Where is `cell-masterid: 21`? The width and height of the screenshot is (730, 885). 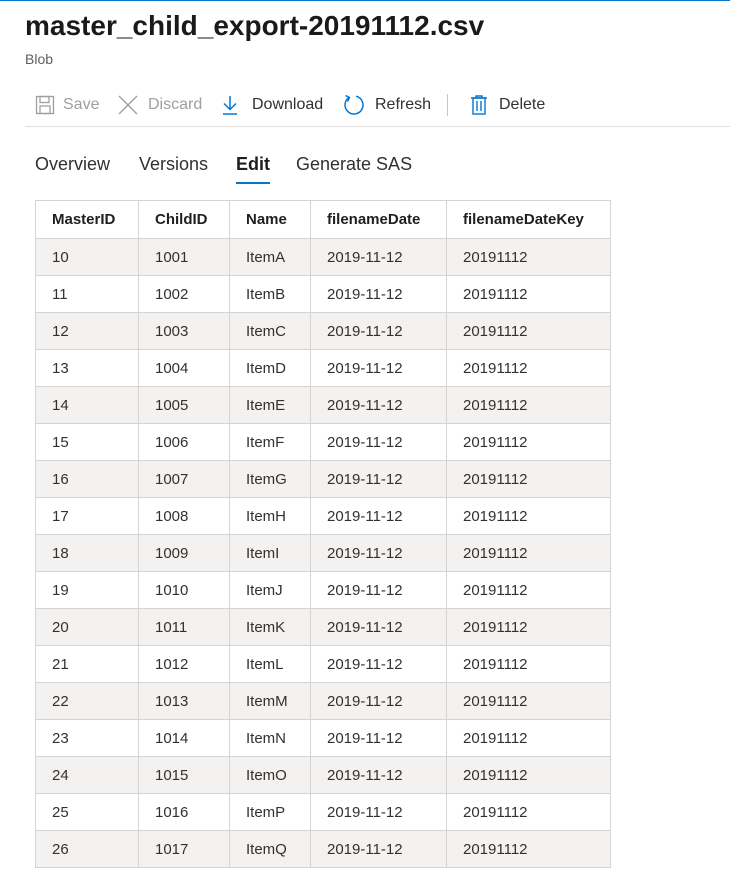
cell-masterid: 21 is located at coordinates (87, 664).